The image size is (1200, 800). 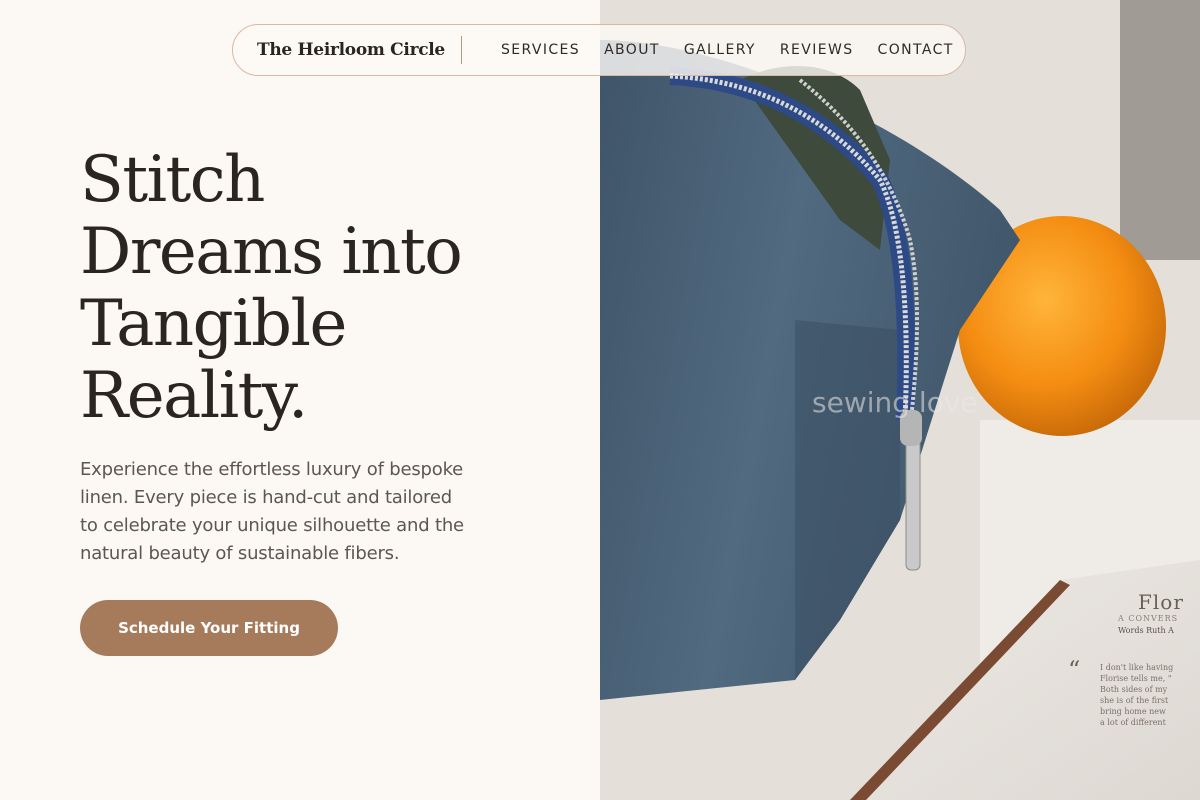 I want to click on headline-line: Stitch, so click(x=172, y=180).